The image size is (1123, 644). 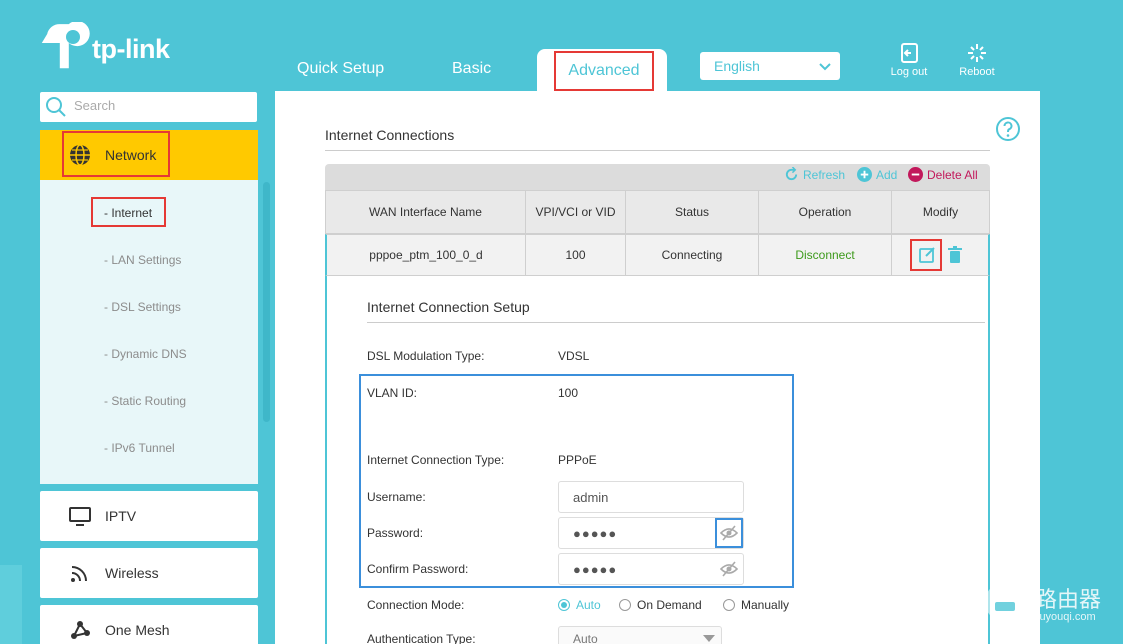 I want to click on sidebar-item-lan-settings: - LAN Settings, so click(x=142, y=260).